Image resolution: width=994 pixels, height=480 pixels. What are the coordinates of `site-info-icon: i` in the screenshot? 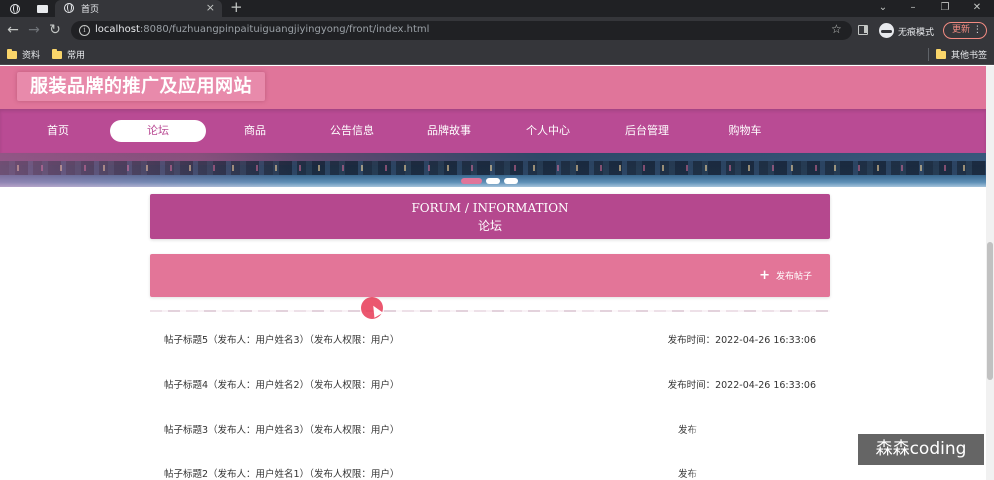 It's located at (84, 30).